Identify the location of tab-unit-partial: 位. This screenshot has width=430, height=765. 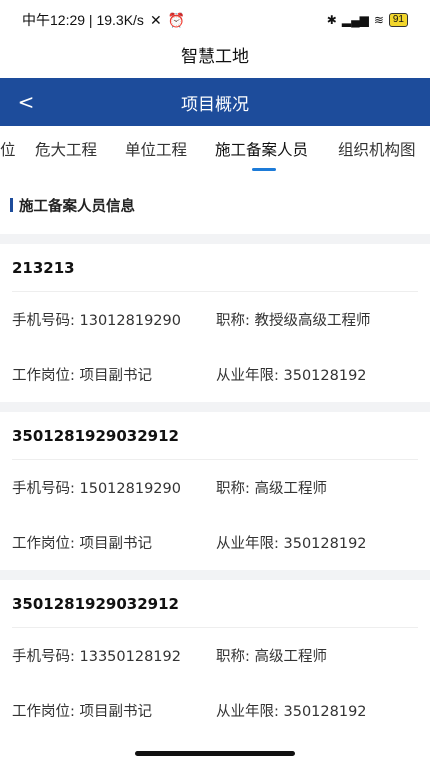
(8, 151).